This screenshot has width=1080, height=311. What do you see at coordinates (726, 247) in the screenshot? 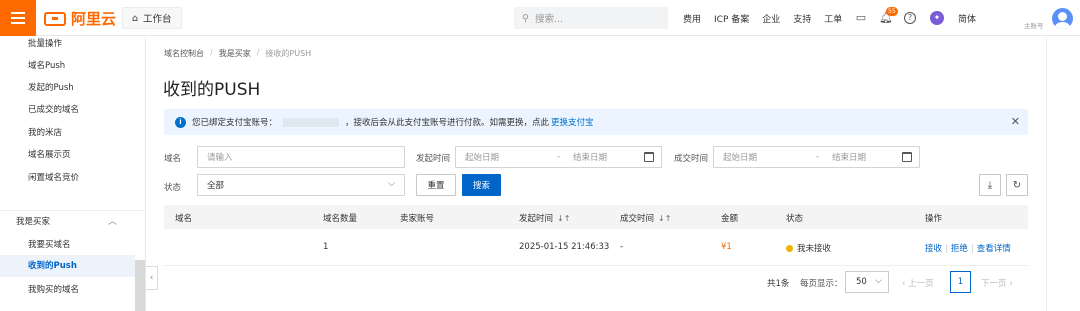
I see `cell-amount: ¥1` at bounding box center [726, 247].